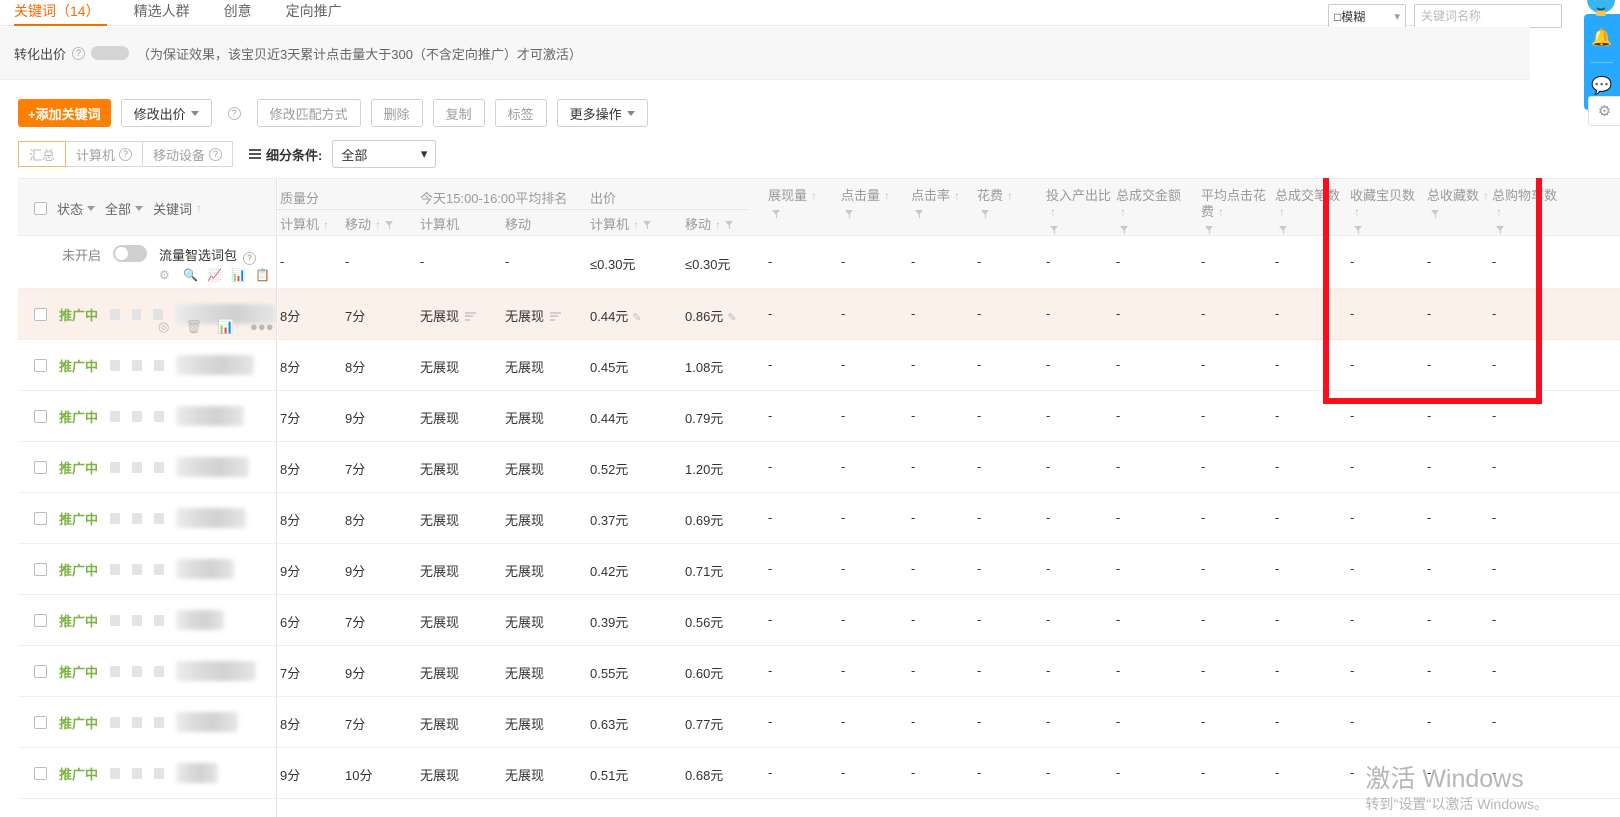 The height and width of the screenshot is (817, 1620). What do you see at coordinates (110, 53) in the screenshot?
I see `conversion-bid-toggle` at bounding box center [110, 53].